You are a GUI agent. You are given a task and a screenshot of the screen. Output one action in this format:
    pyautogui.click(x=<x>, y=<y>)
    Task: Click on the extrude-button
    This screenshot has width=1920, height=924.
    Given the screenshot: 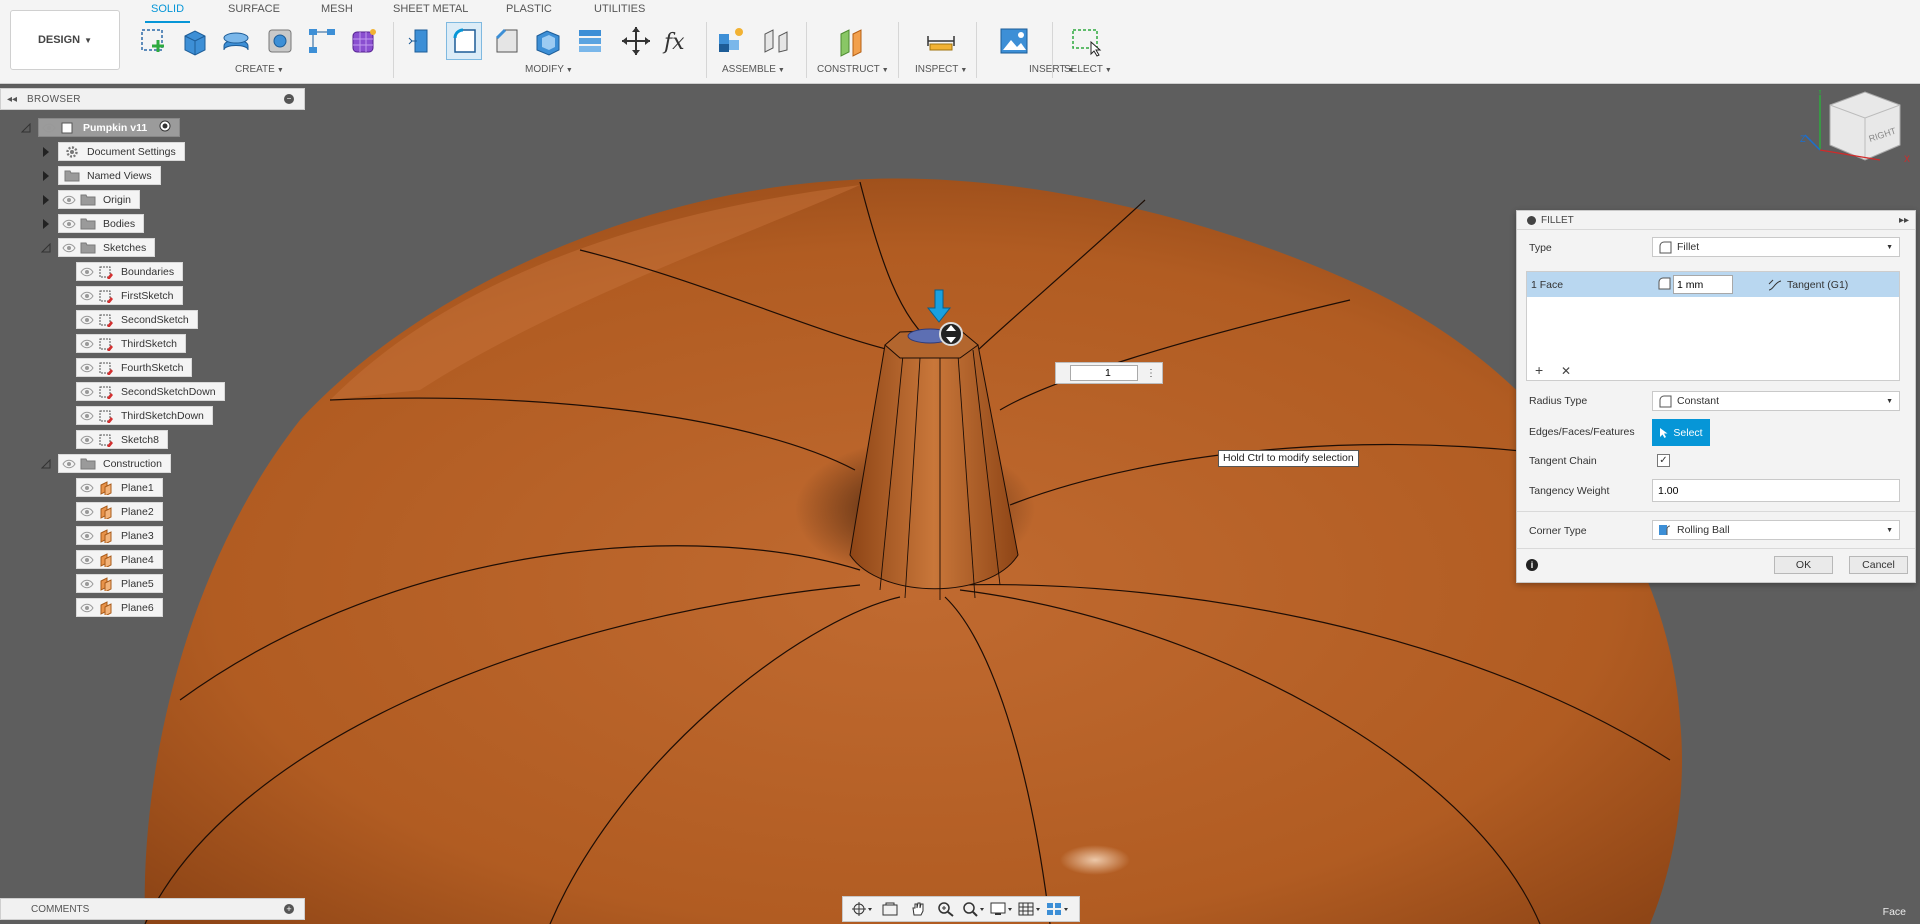 What is the action you would take?
    pyautogui.click(x=194, y=41)
    